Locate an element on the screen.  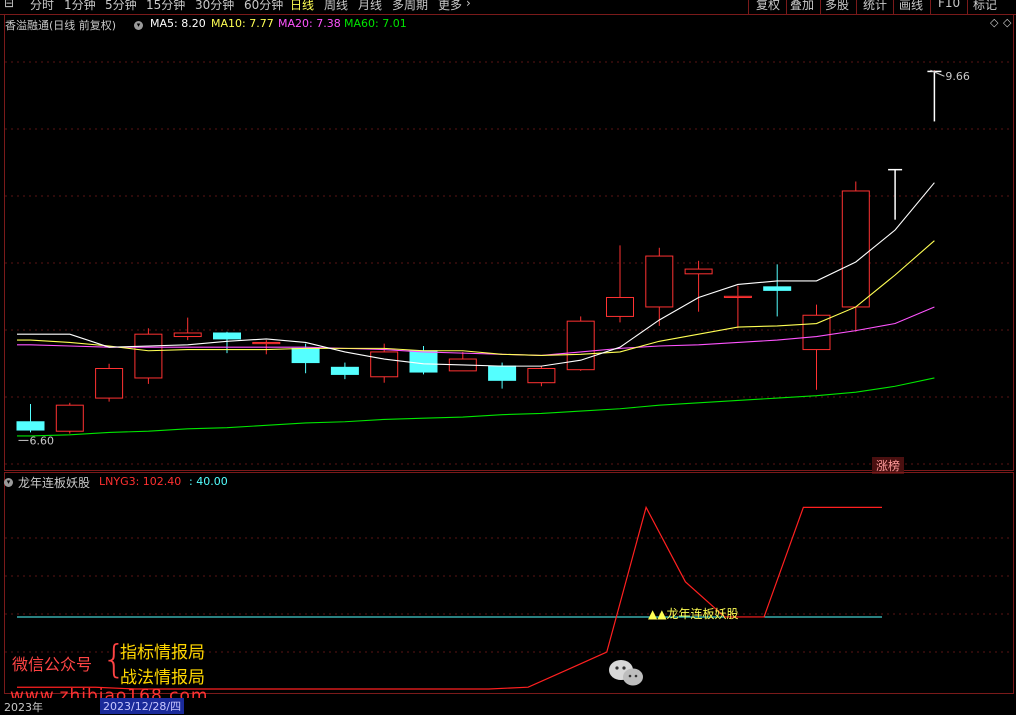
brand-line1: 指标情报局 is located at coordinates (162, 653).